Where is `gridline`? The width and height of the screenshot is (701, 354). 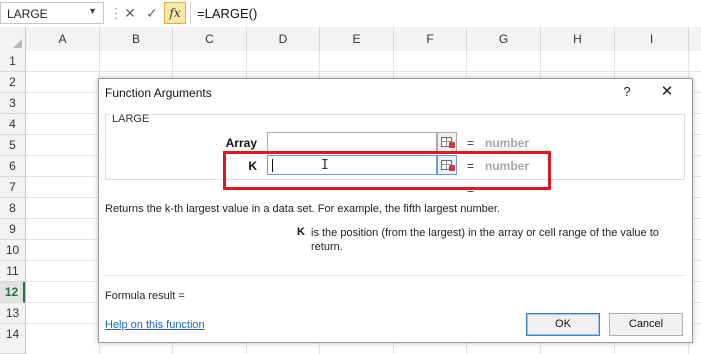
gridline is located at coordinates (363, 71).